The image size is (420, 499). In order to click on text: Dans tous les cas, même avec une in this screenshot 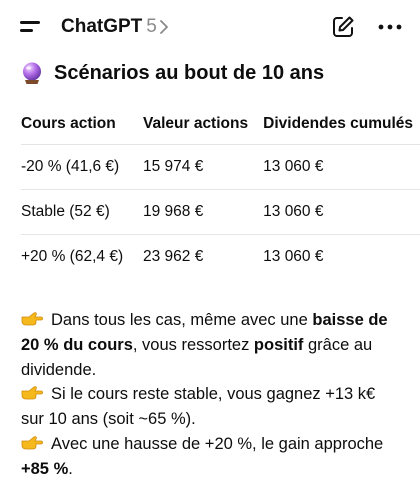, I will do `click(182, 320)`.